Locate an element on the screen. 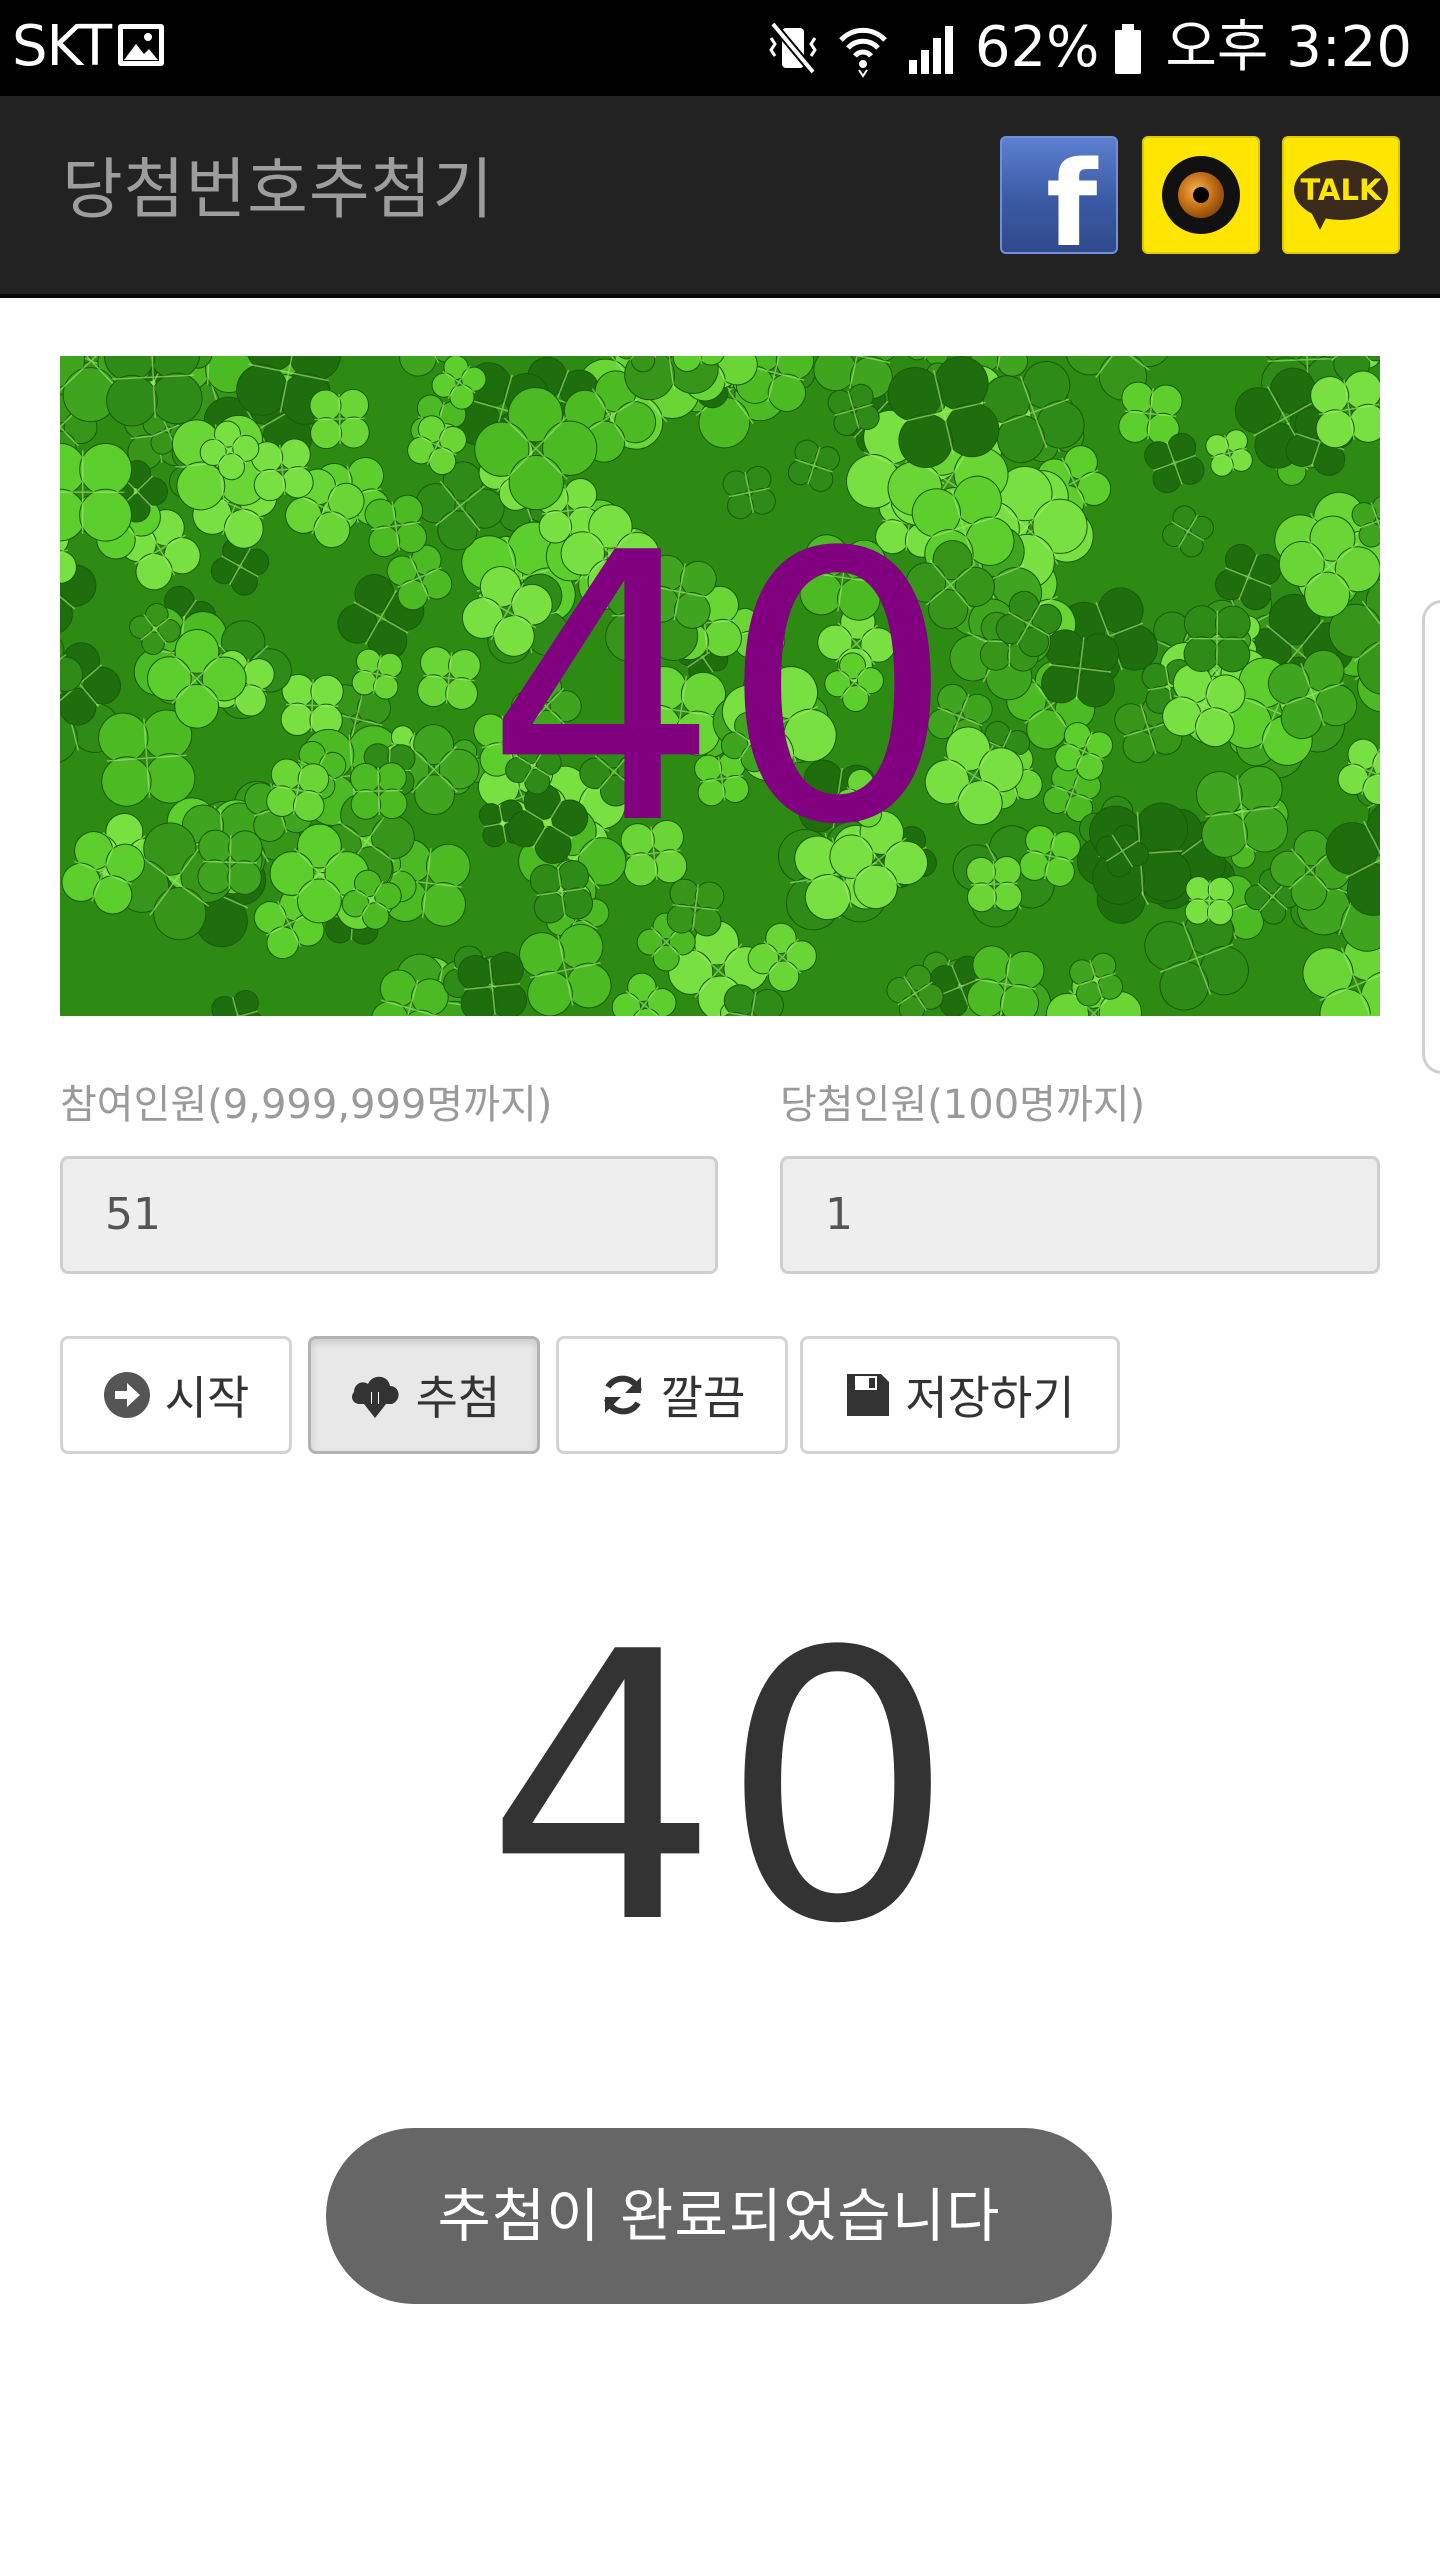 The height and width of the screenshot is (2560, 1440). clear-button: 깔끔 is located at coordinates (672, 1395).